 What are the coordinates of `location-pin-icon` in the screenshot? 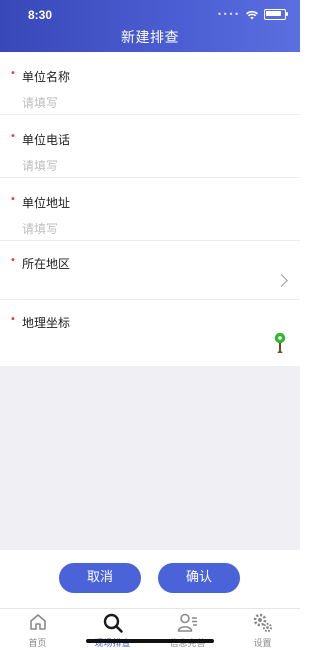 It's located at (280, 343).